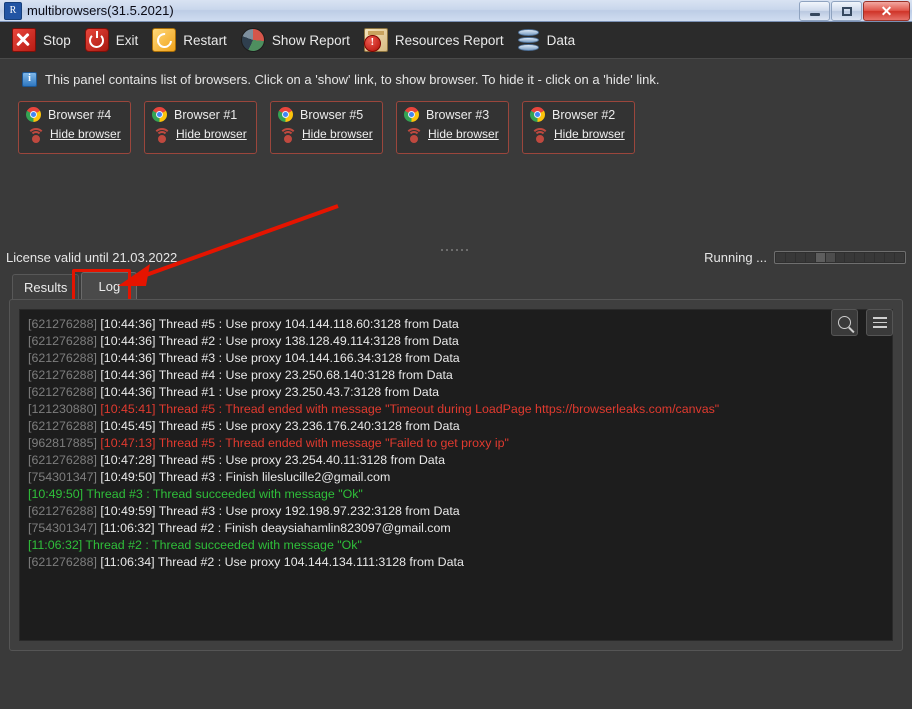 The width and height of the screenshot is (912, 709). Describe the element at coordinates (456, 11) in the screenshot. I see `window-titlebar: R multibrowsers(31.5.2021) ✕` at that location.